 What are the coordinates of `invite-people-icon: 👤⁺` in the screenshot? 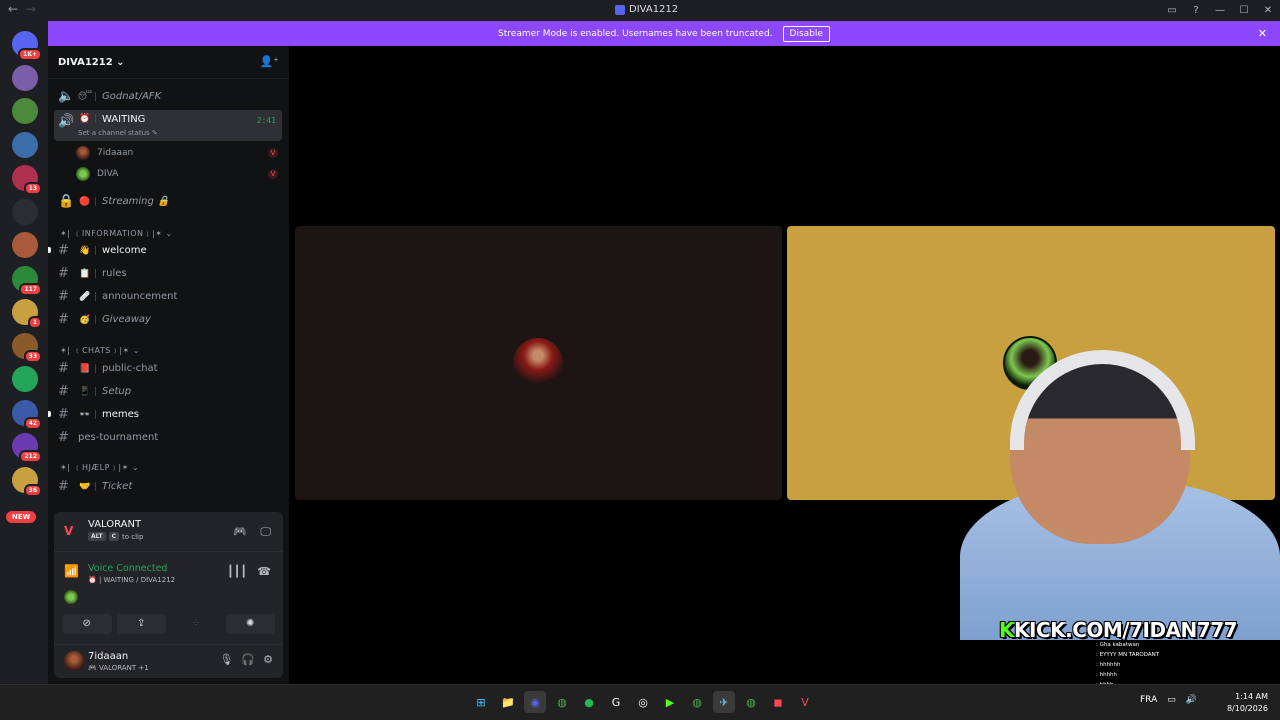 It's located at (269, 61).